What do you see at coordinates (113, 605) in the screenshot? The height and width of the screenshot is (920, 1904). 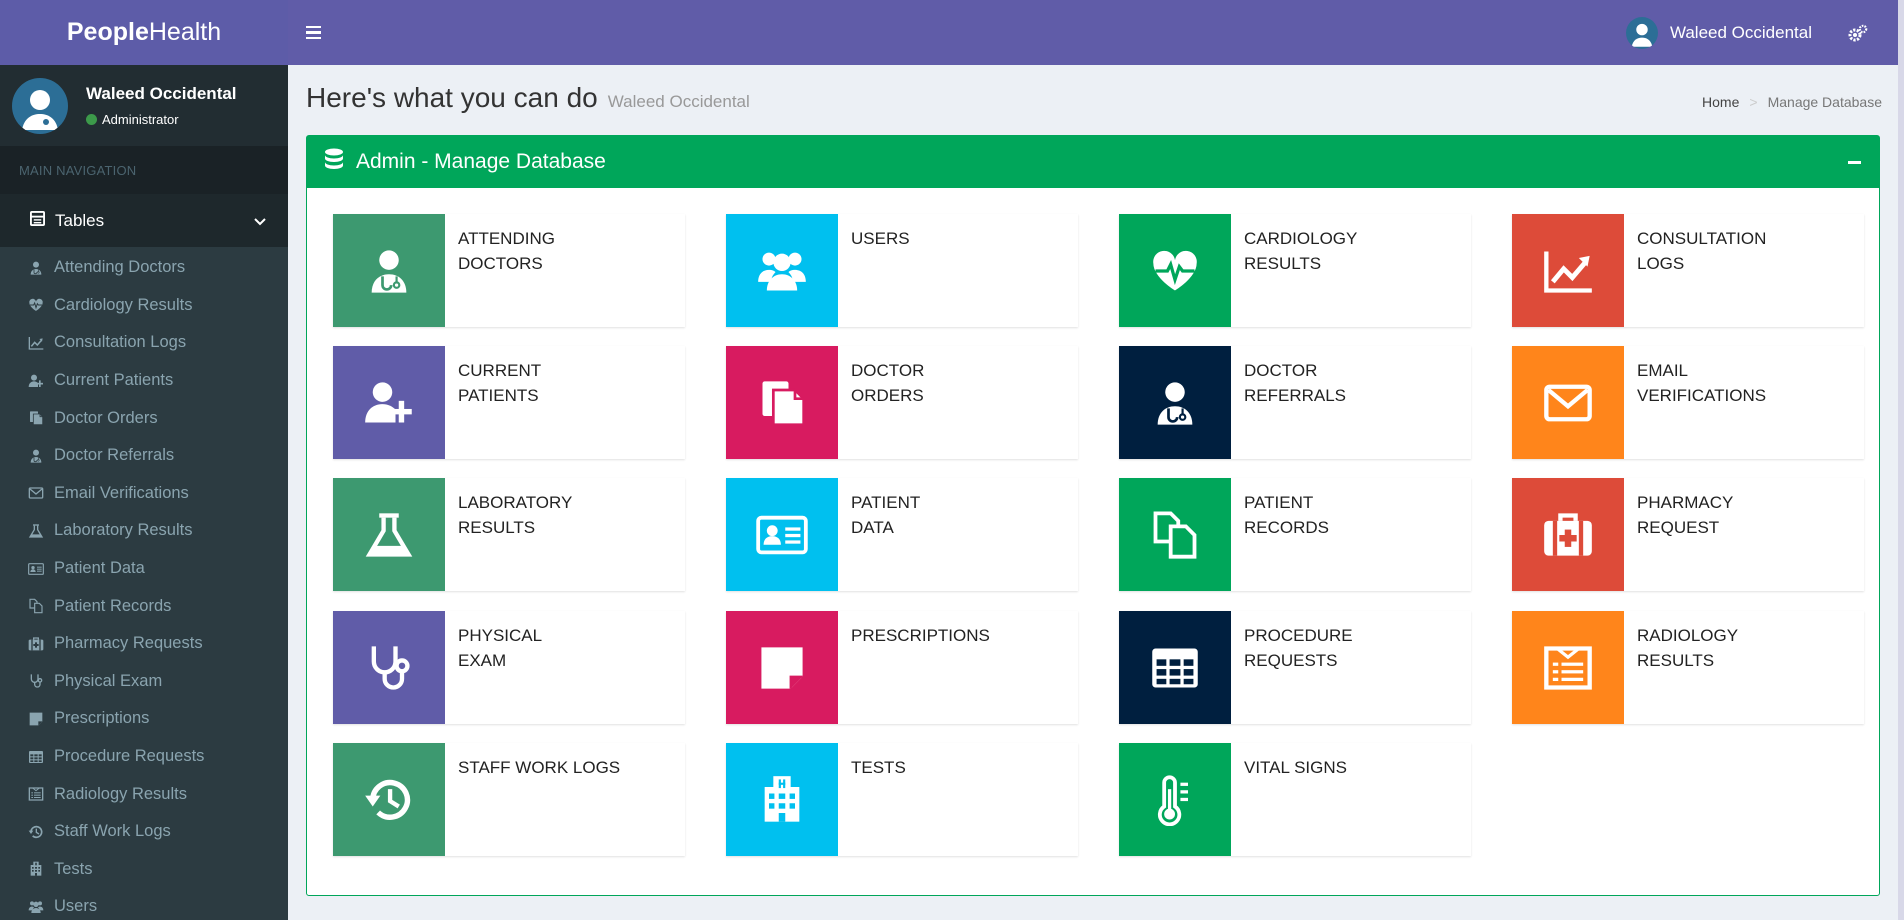 I see `sidebar-item-label: Patient Records` at bounding box center [113, 605].